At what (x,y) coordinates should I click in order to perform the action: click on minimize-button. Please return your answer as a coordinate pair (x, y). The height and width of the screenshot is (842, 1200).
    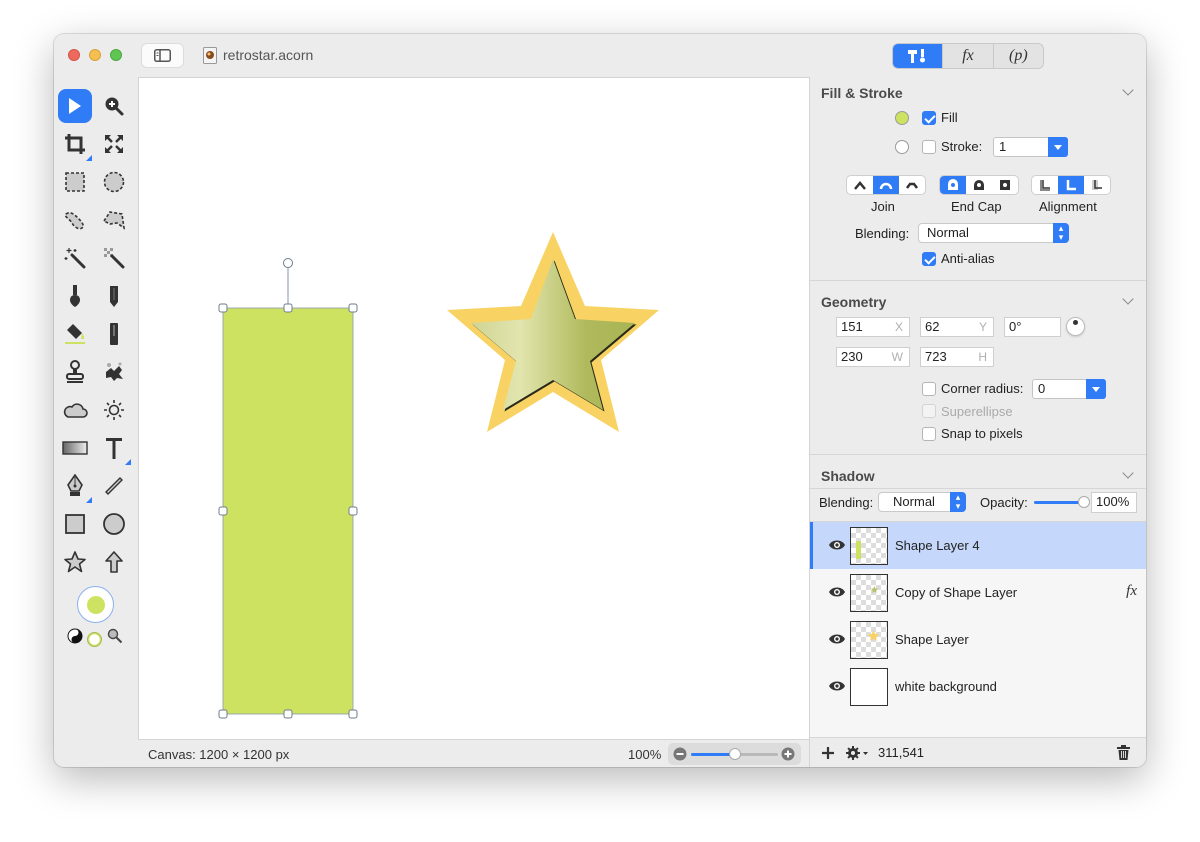
    Looking at the image, I should click on (95, 55).